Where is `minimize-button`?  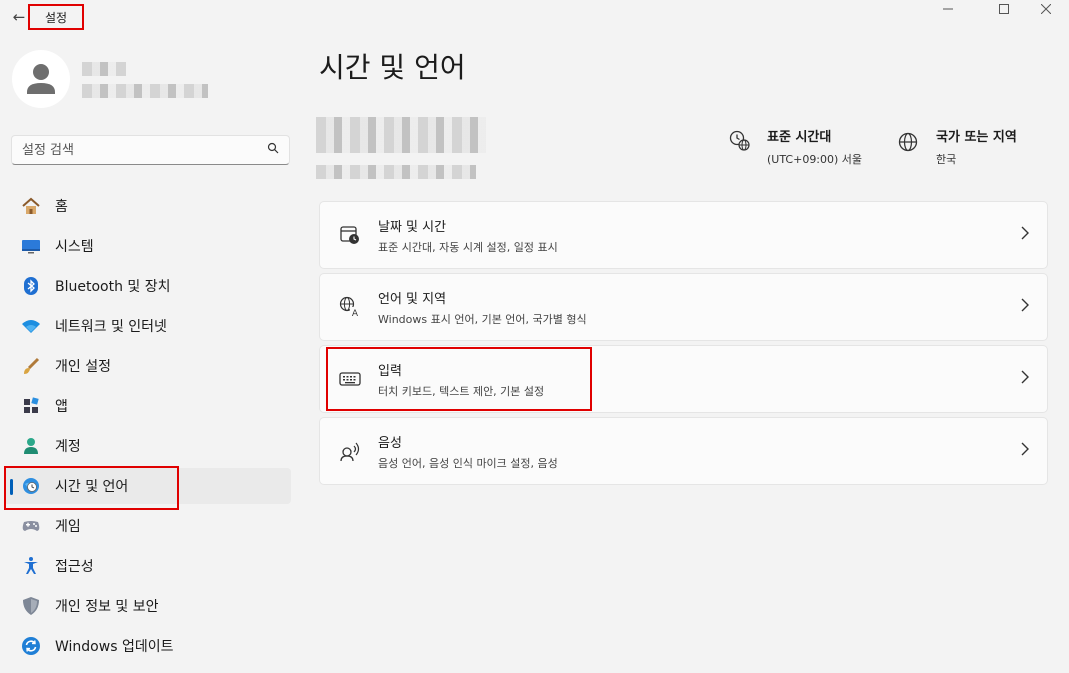 minimize-button is located at coordinates (948, 9).